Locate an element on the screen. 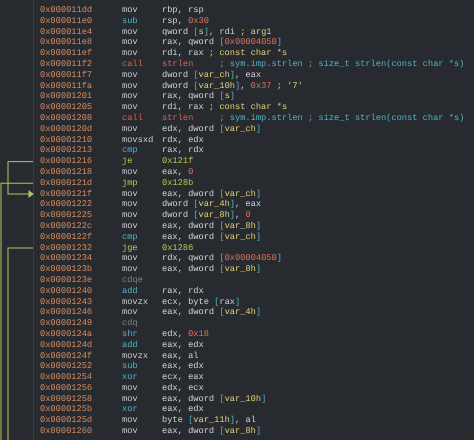 This screenshot has width=474, height=440. address: 0x000011e0 is located at coordinates (67, 21).